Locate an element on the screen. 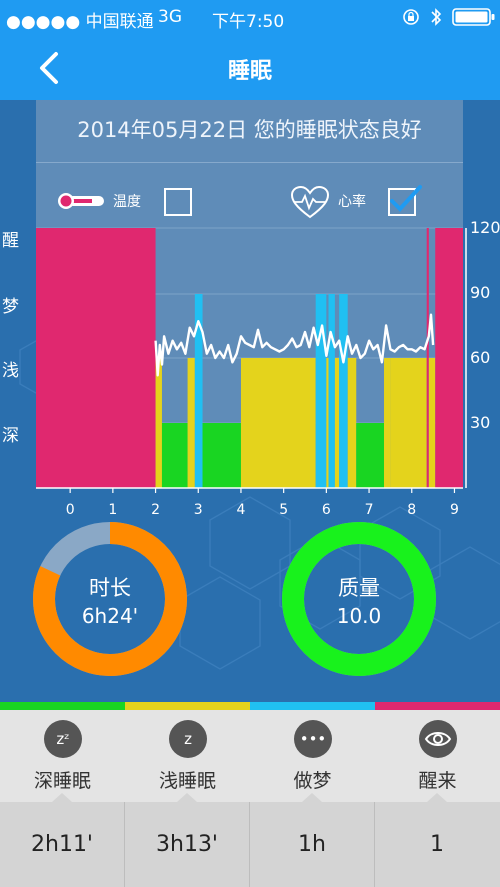  x-tick-label: 1 is located at coordinates (112, 510).